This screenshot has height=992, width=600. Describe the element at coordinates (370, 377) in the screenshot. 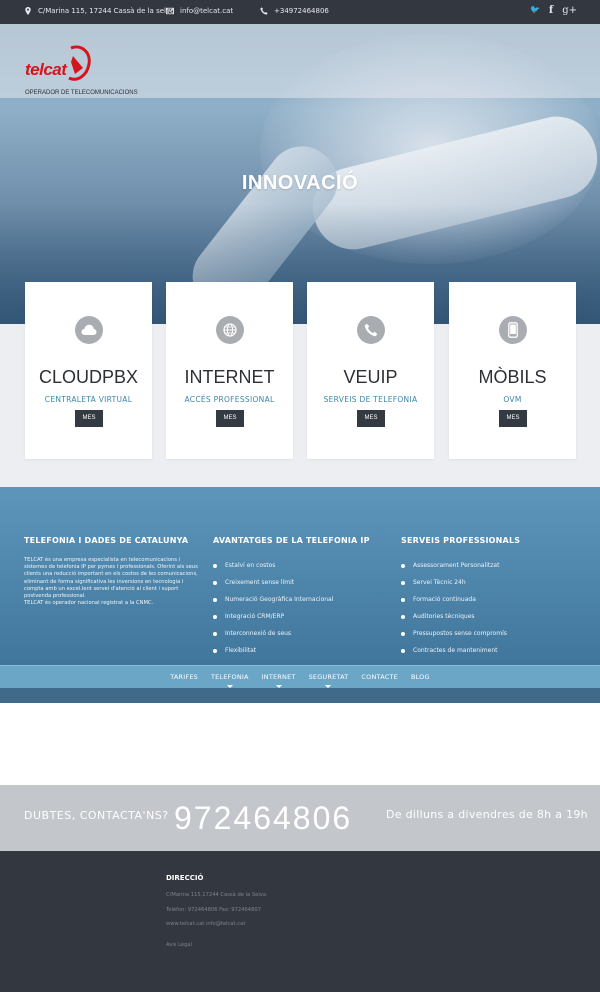

I see `service-title: VEUIP` at that location.